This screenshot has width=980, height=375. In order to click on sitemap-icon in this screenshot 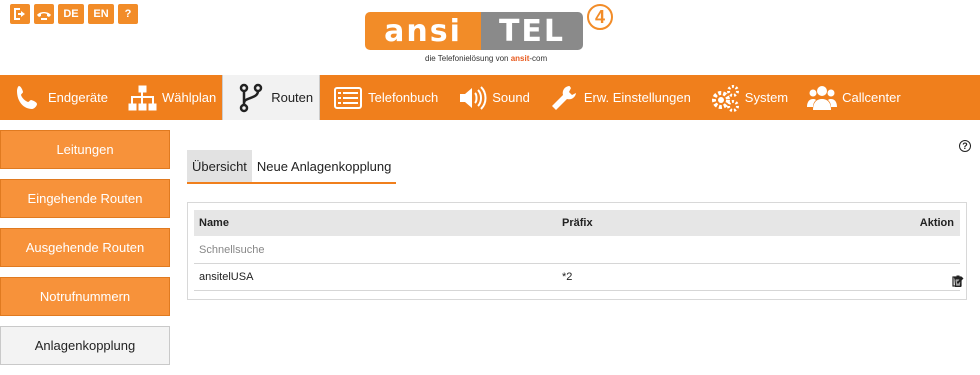, I will do `click(142, 98)`.